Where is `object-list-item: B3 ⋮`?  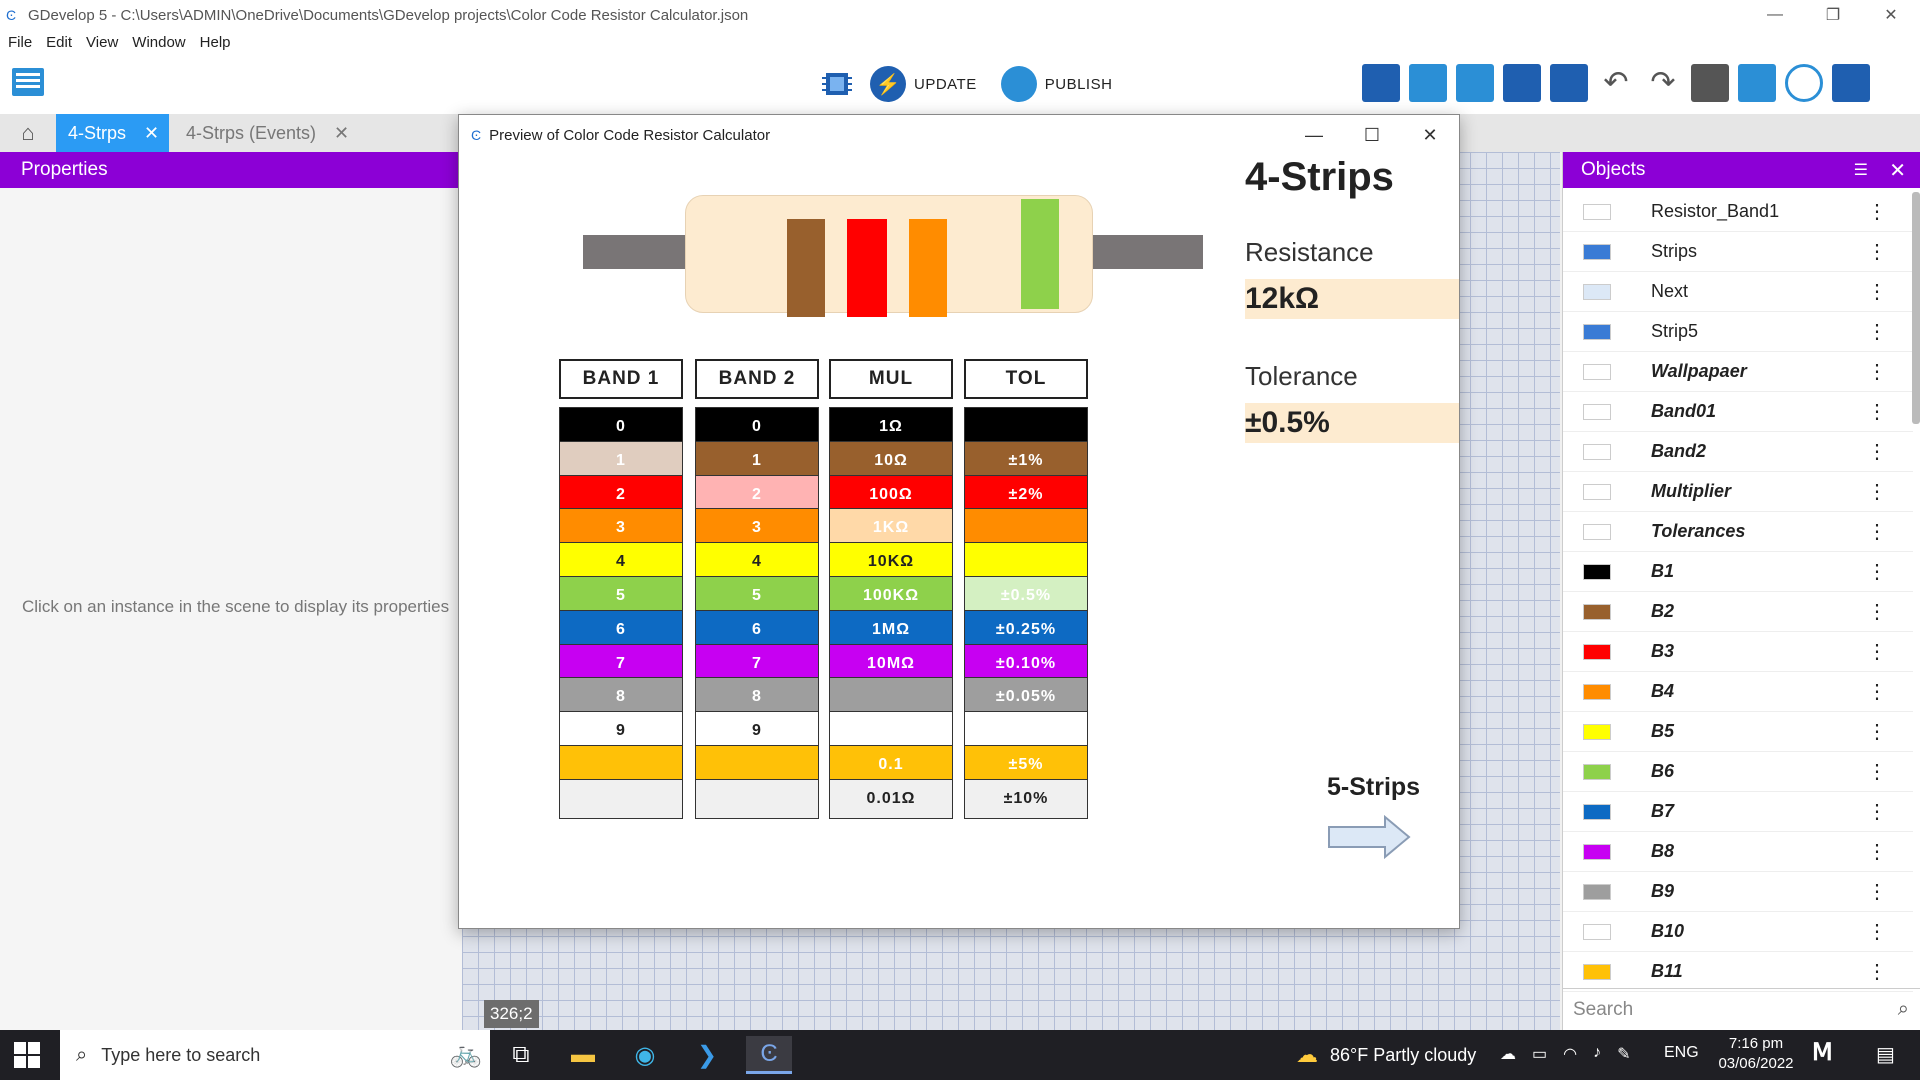 object-list-item: B3 ⋮ is located at coordinates (1738, 652).